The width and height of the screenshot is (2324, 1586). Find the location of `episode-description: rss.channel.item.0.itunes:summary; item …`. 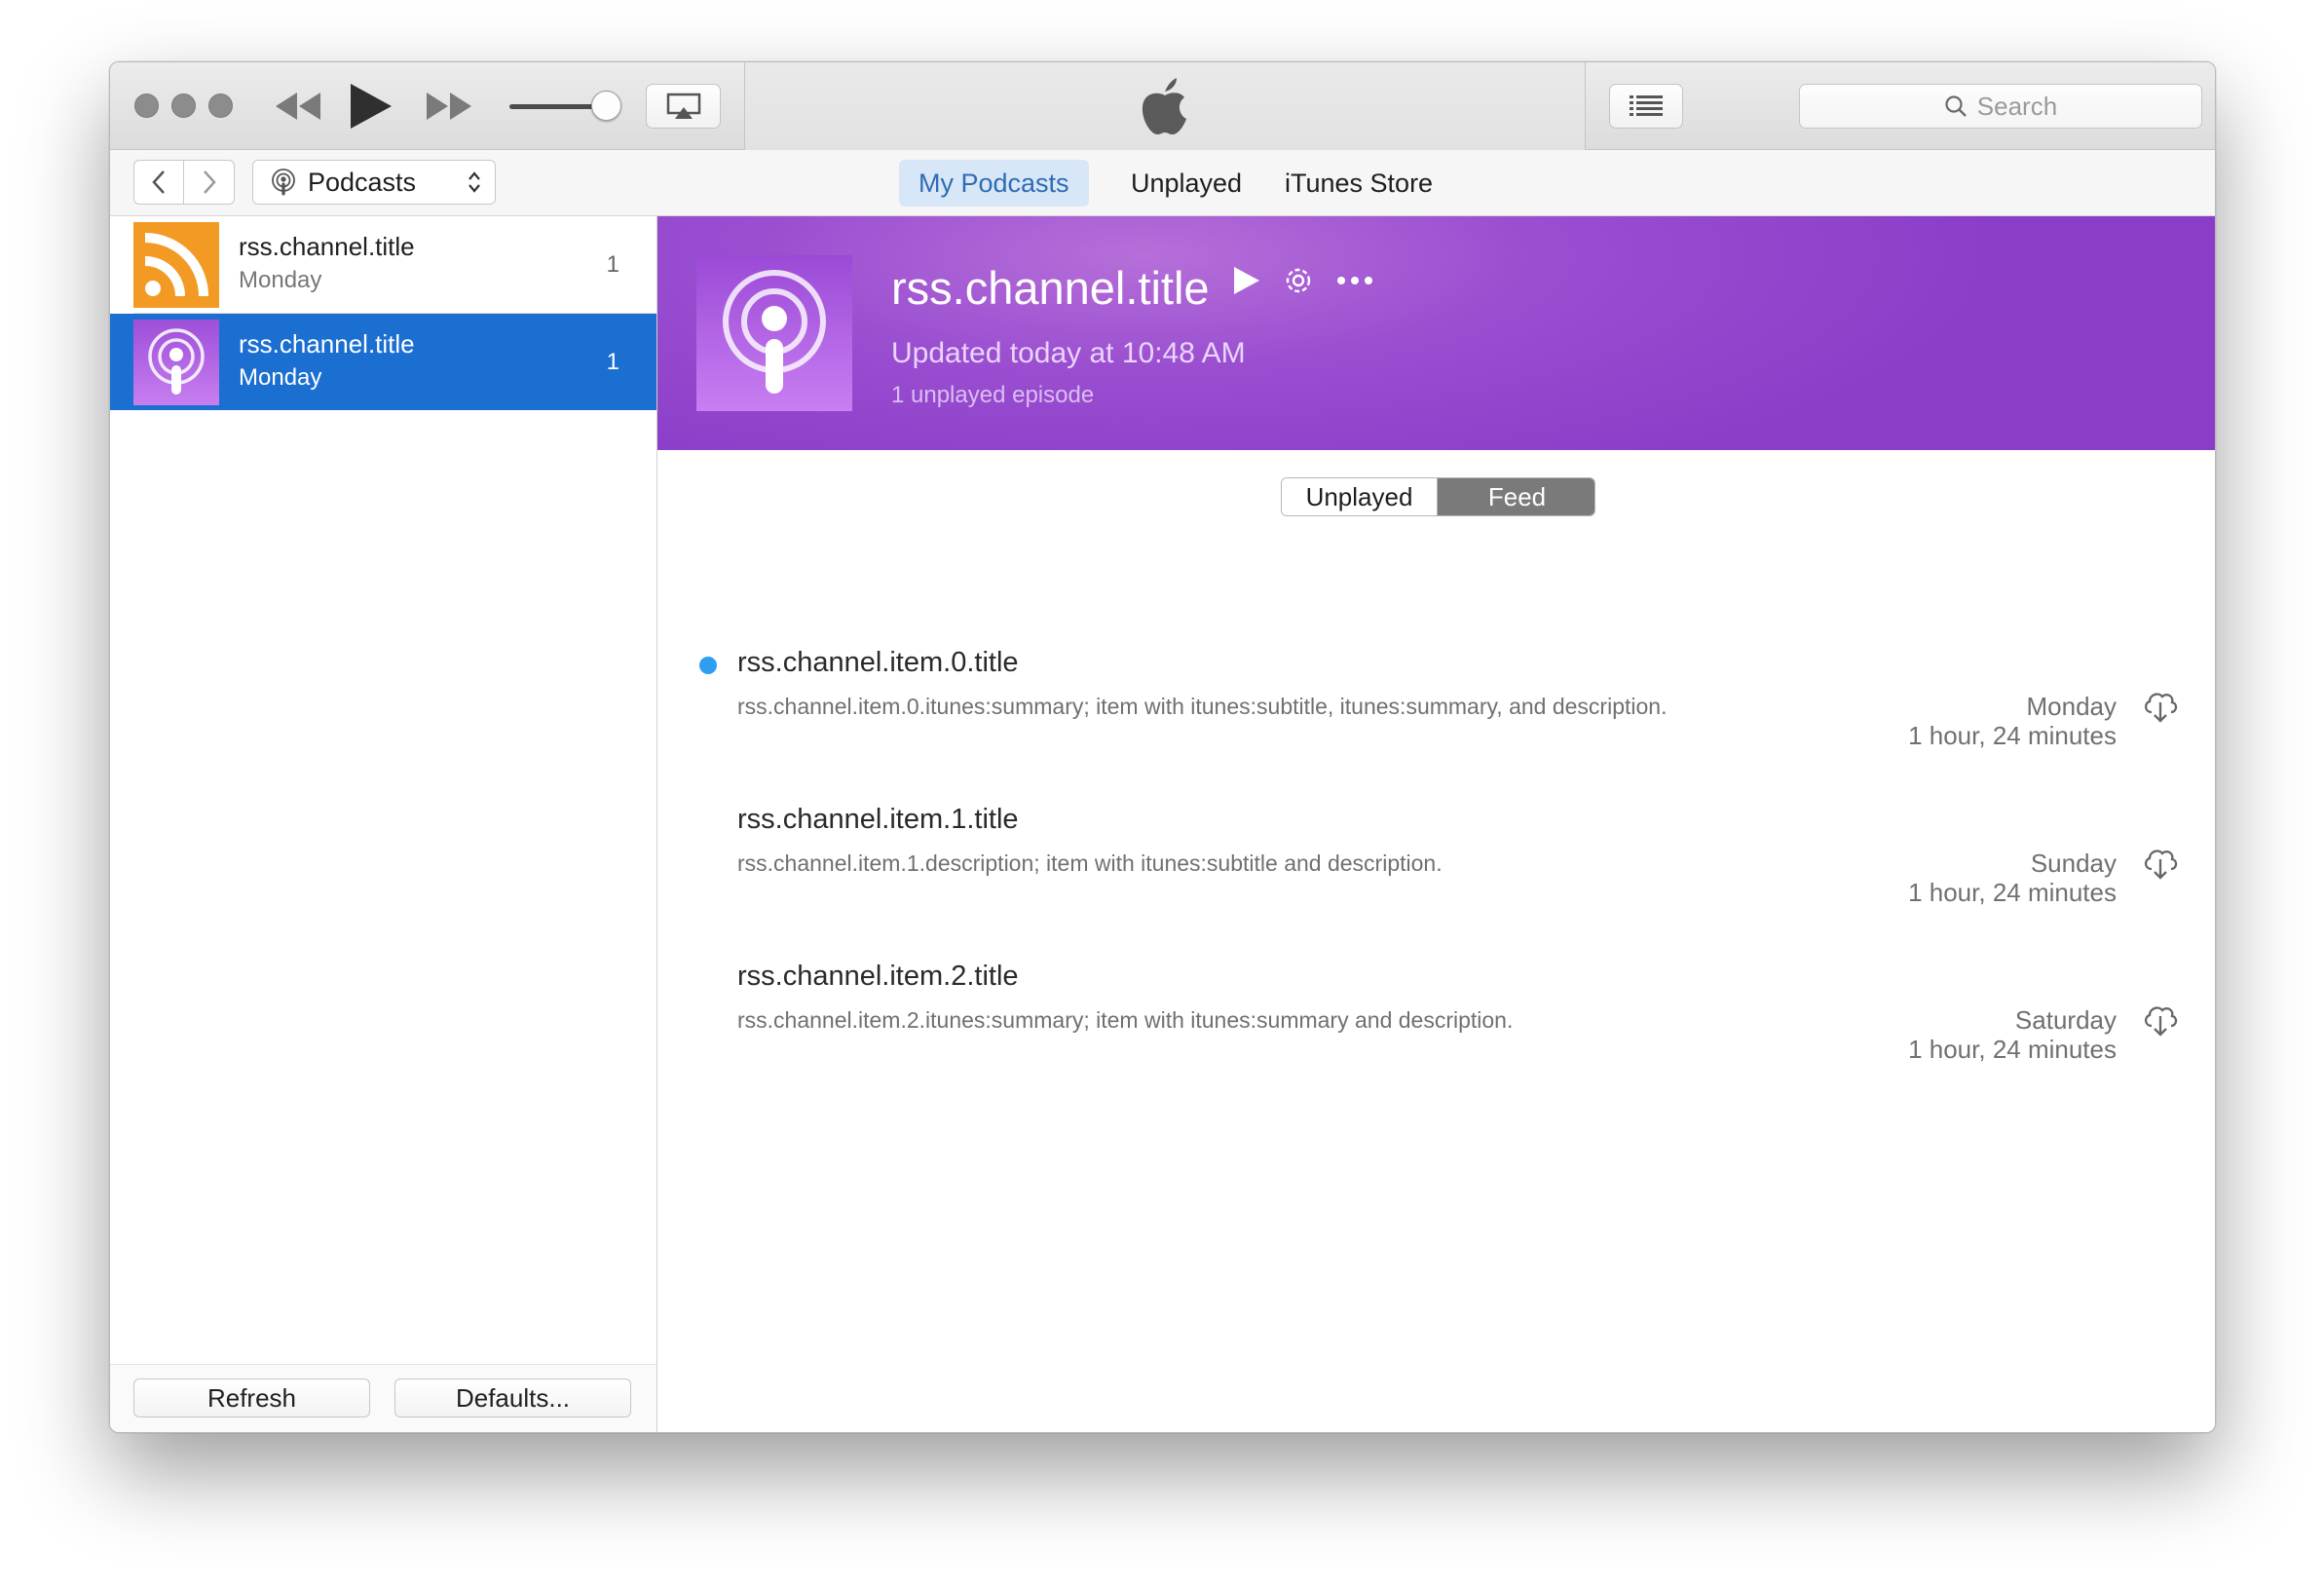

episode-description: rss.channel.item.0.itunes:summary; item … is located at coordinates (1202, 707).